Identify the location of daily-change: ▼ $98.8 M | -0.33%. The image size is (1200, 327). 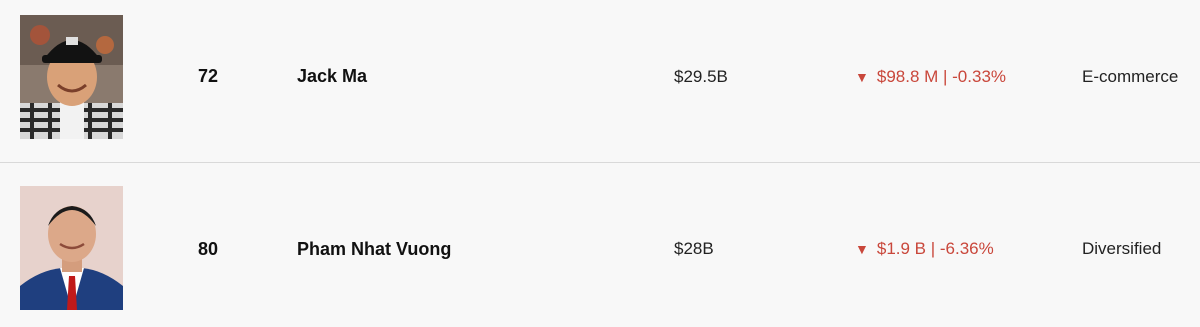
(930, 76).